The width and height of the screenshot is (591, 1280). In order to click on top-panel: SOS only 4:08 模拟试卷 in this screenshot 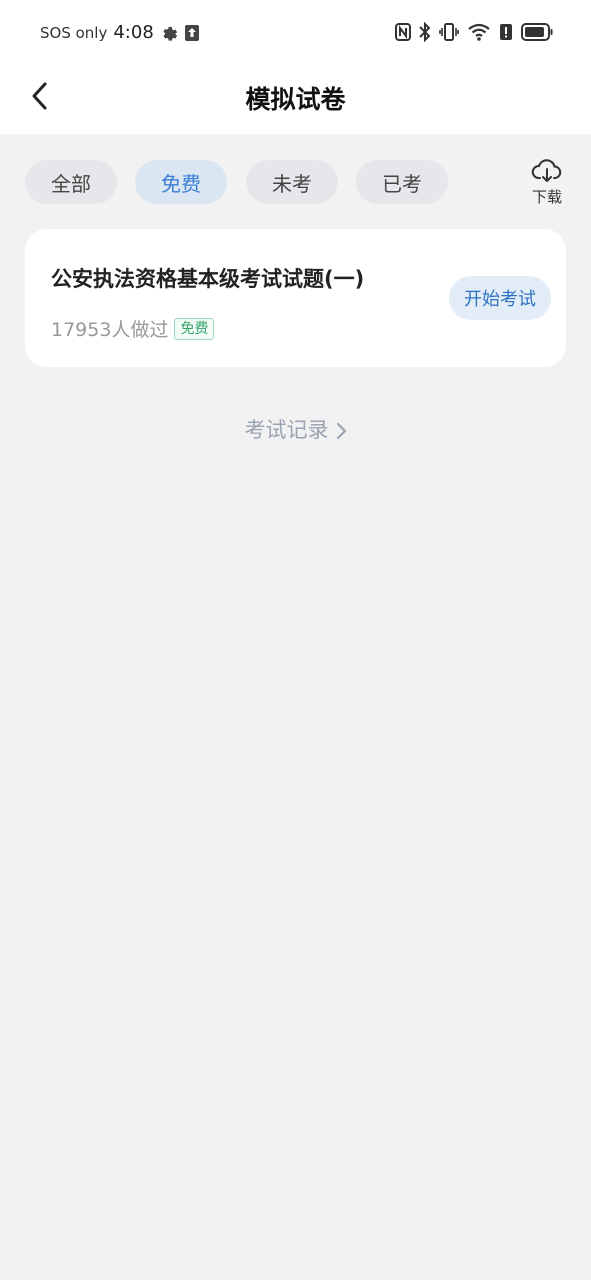, I will do `click(295, 67)`.